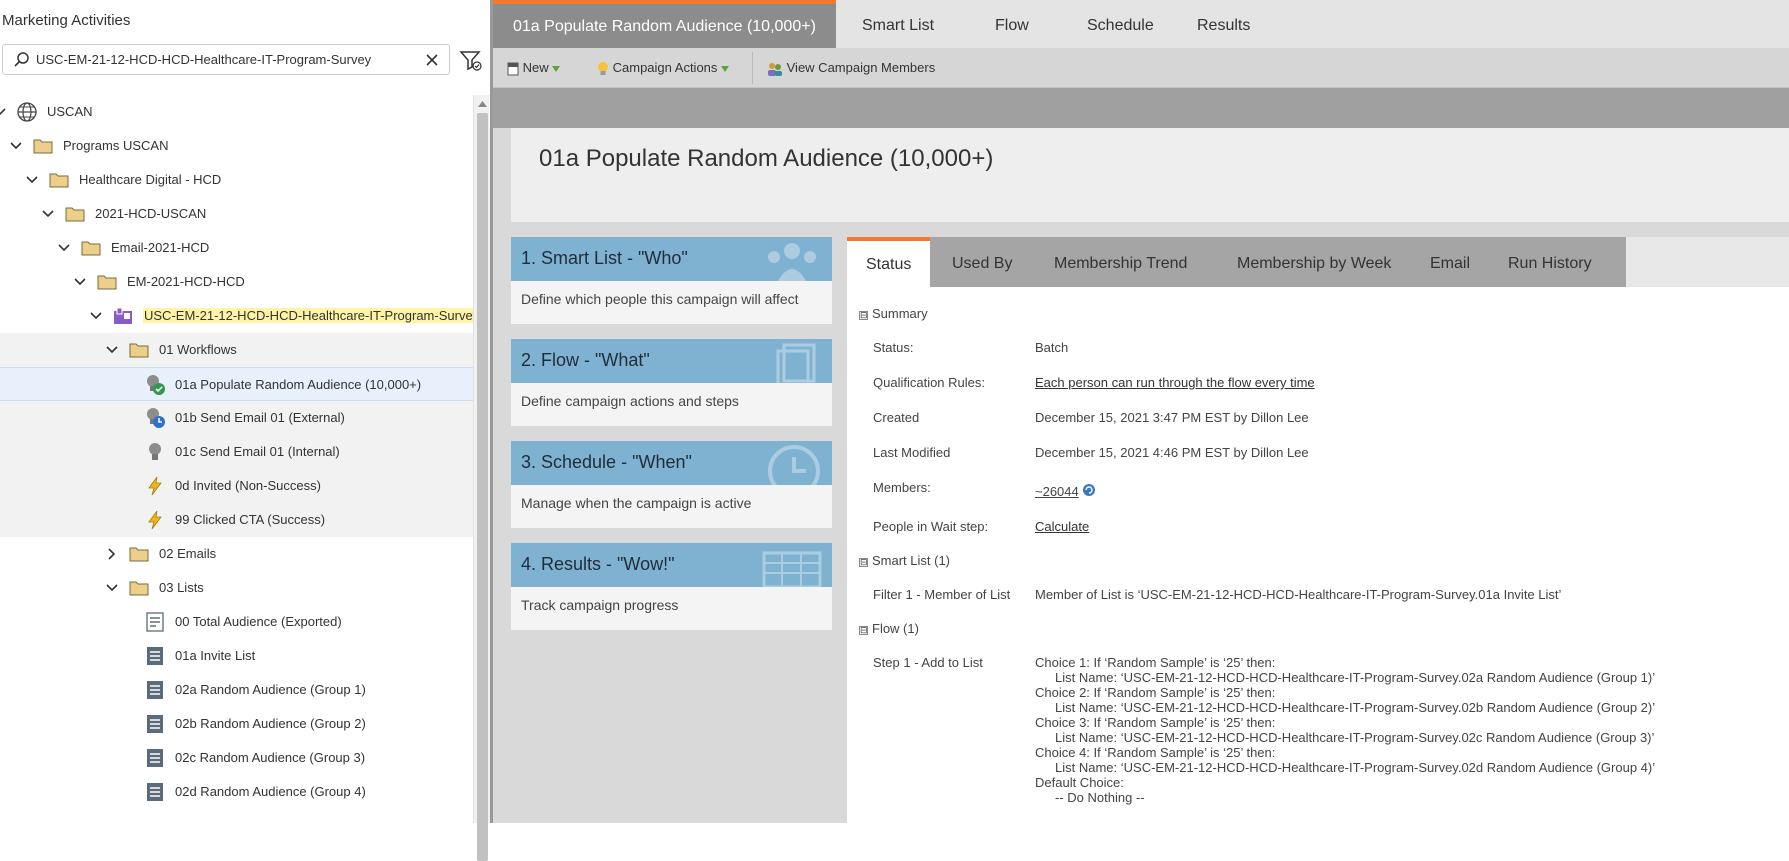  What do you see at coordinates (432, 60) in the screenshot?
I see `clear-search-icon` at bounding box center [432, 60].